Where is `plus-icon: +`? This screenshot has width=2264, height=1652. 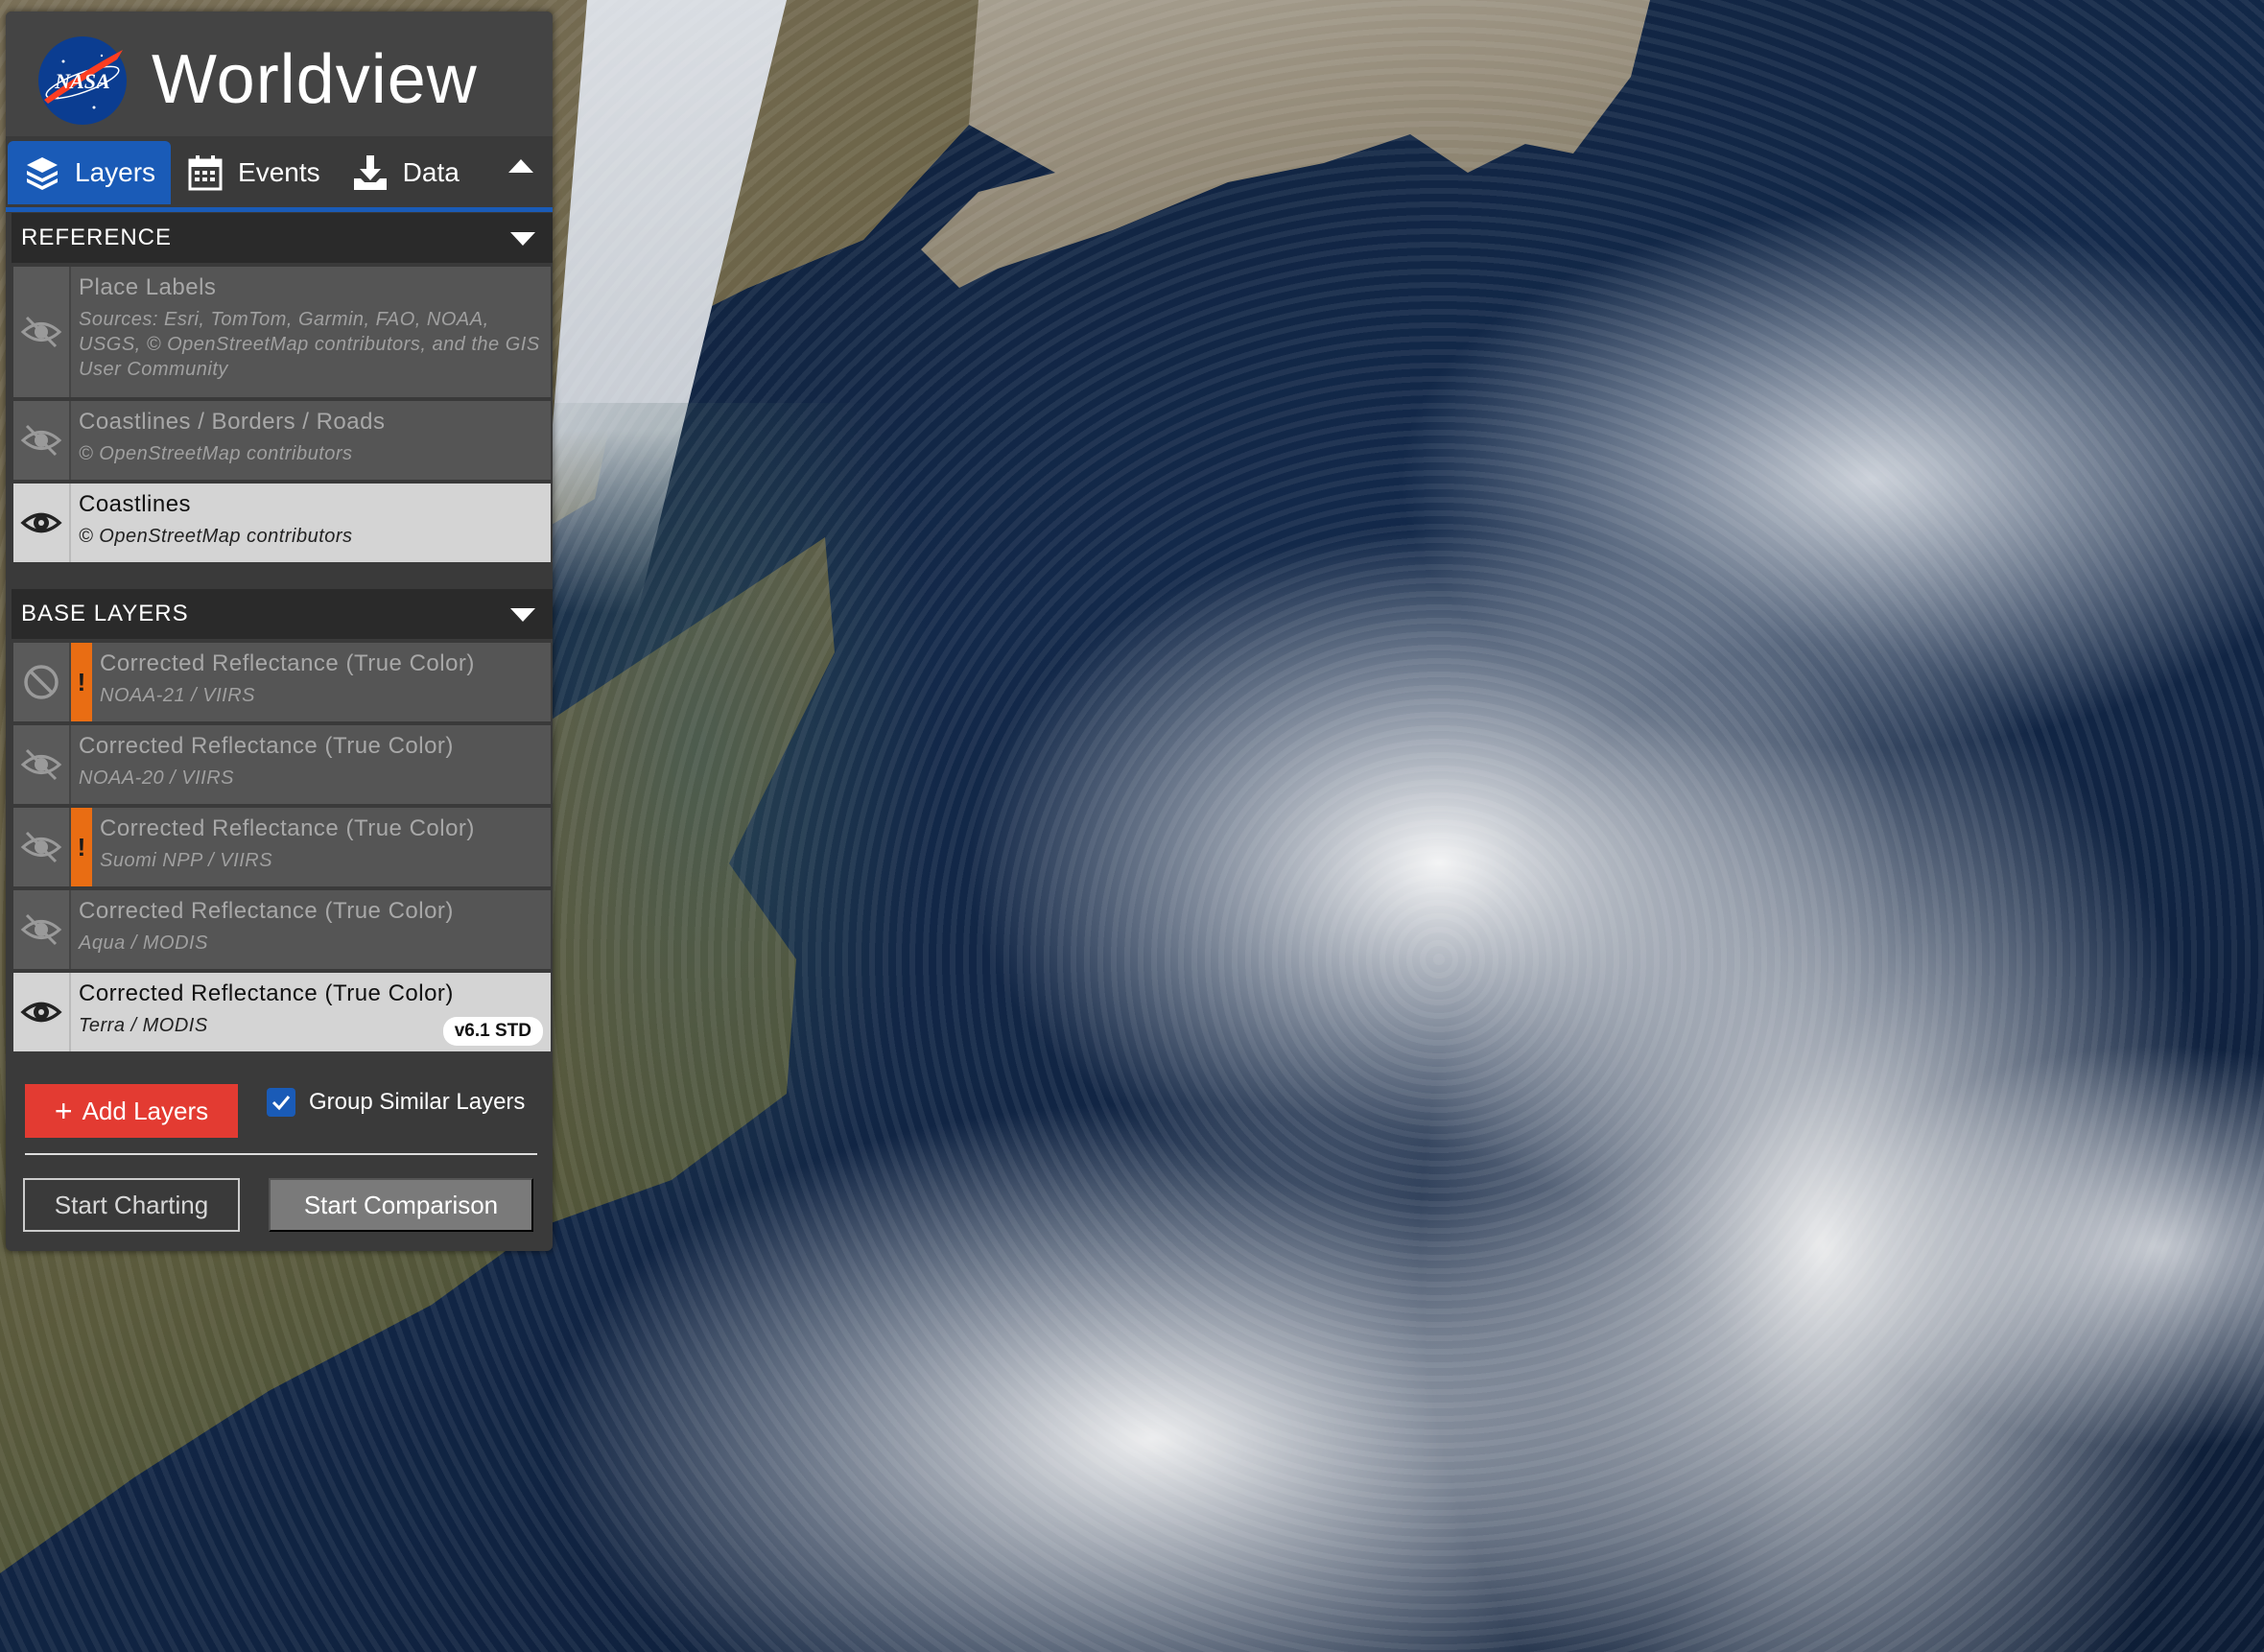 plus-icon: + is located at coordinates (63, 1110).